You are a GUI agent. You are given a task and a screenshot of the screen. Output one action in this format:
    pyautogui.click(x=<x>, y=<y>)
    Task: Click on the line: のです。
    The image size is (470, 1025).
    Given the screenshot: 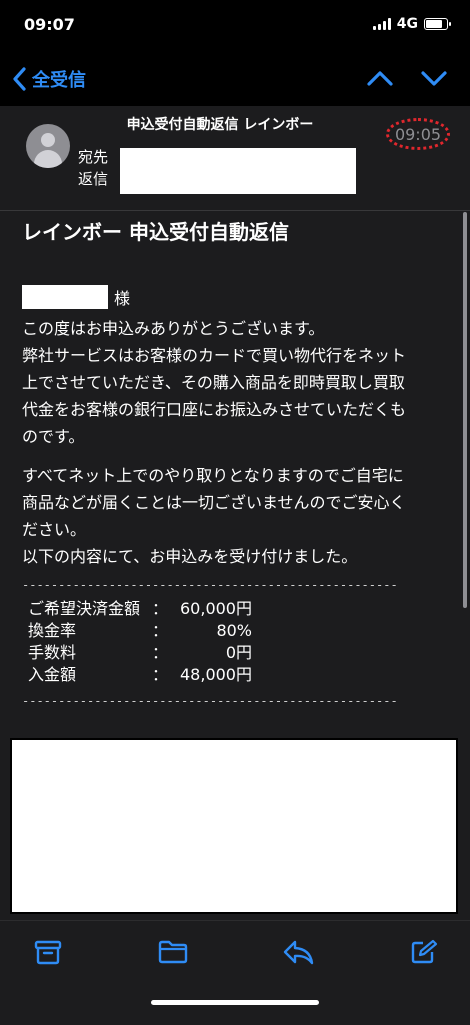 What is the action you would take?
    pyautogui.click(x=53, y=436)
    